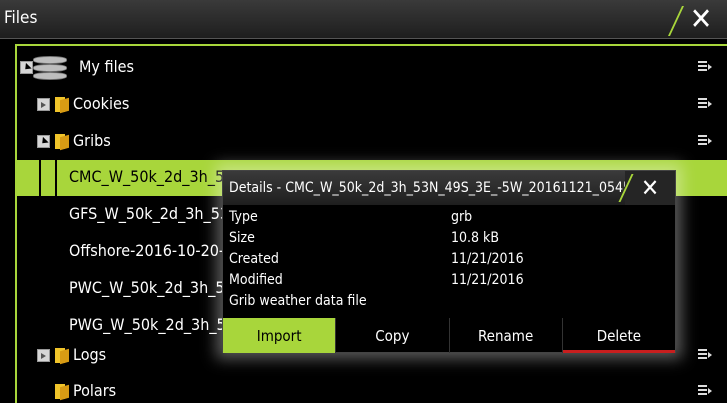 This screenshot has height=403, width=727. I want to click on tree-item-label: Offshore-2016-10-20-0, so click(151, 250).